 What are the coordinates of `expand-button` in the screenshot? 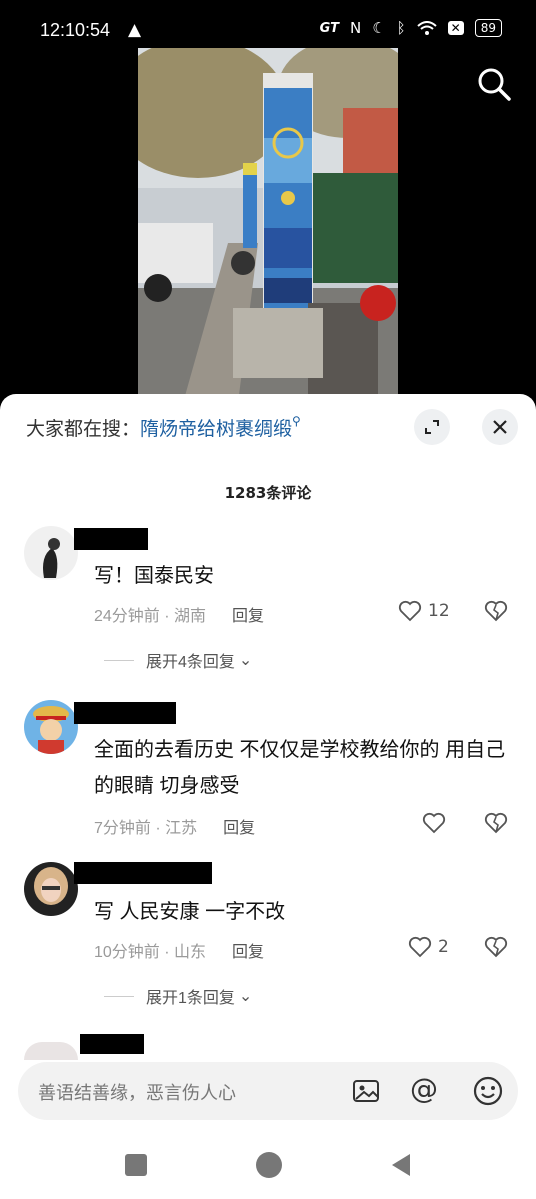 It's located at (432, 427).